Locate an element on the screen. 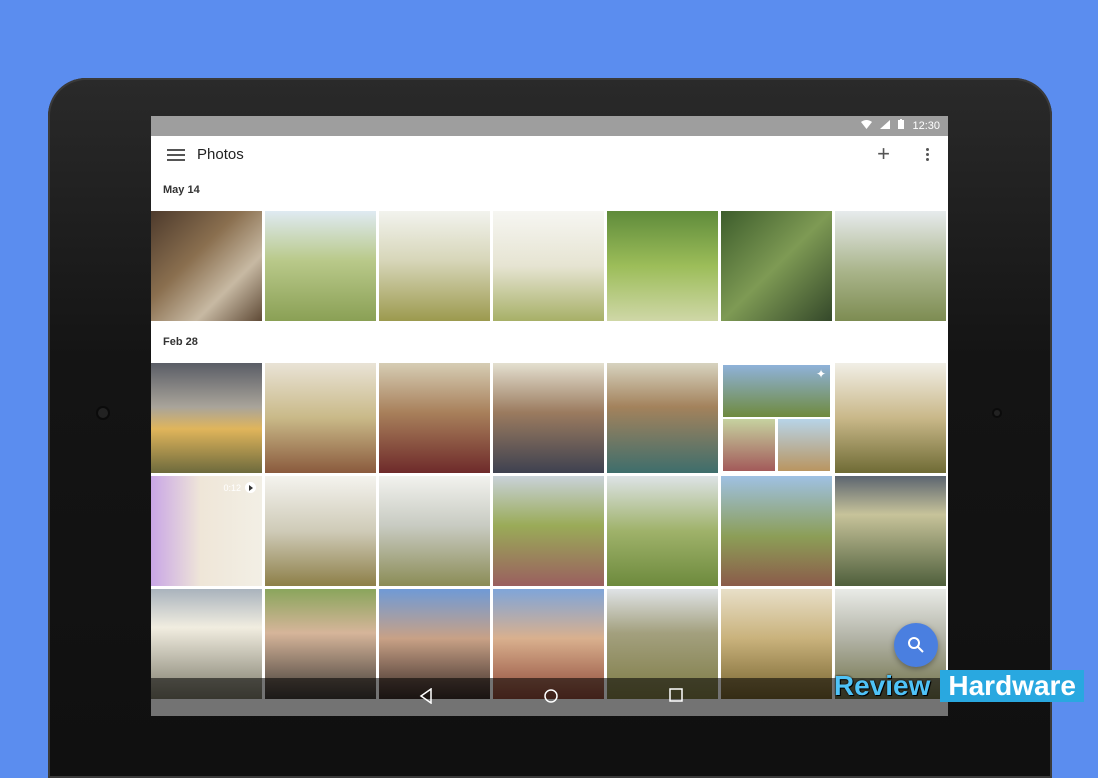 The width and height of the screenshot is (1098, 778). recents-icon is located at coordinates (676, 697).